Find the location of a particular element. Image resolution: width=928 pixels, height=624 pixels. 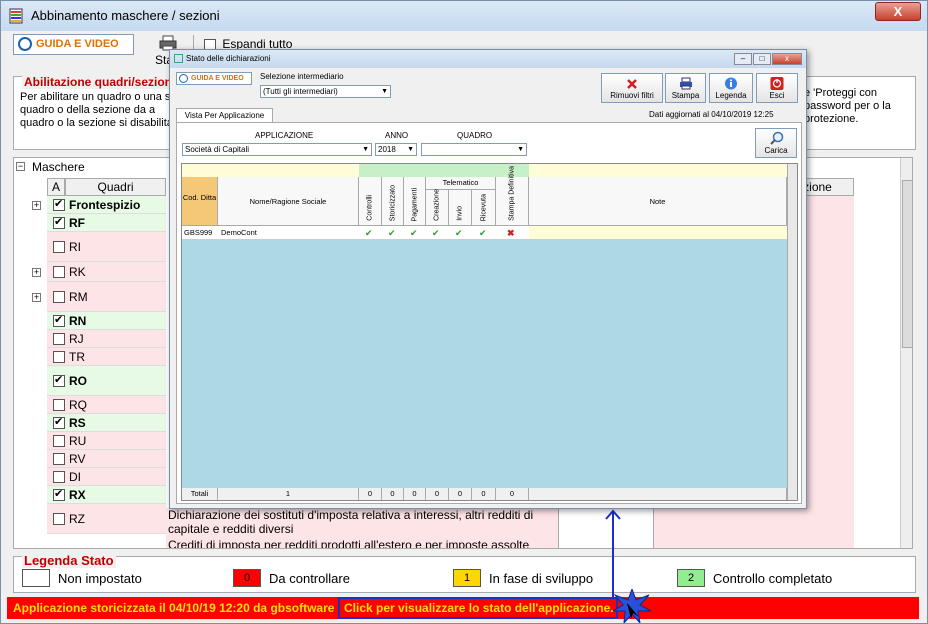

cell-note is located at coordinates (658, 232).